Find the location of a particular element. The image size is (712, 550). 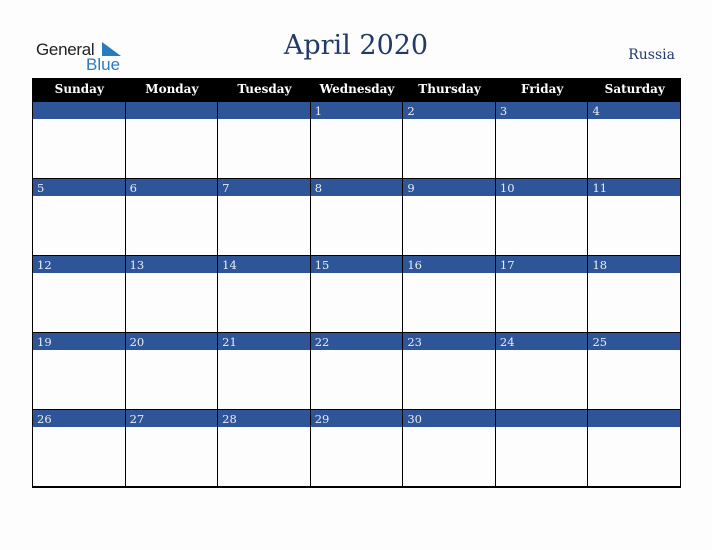

day-number: 22 is located at coordinates (356, 341).